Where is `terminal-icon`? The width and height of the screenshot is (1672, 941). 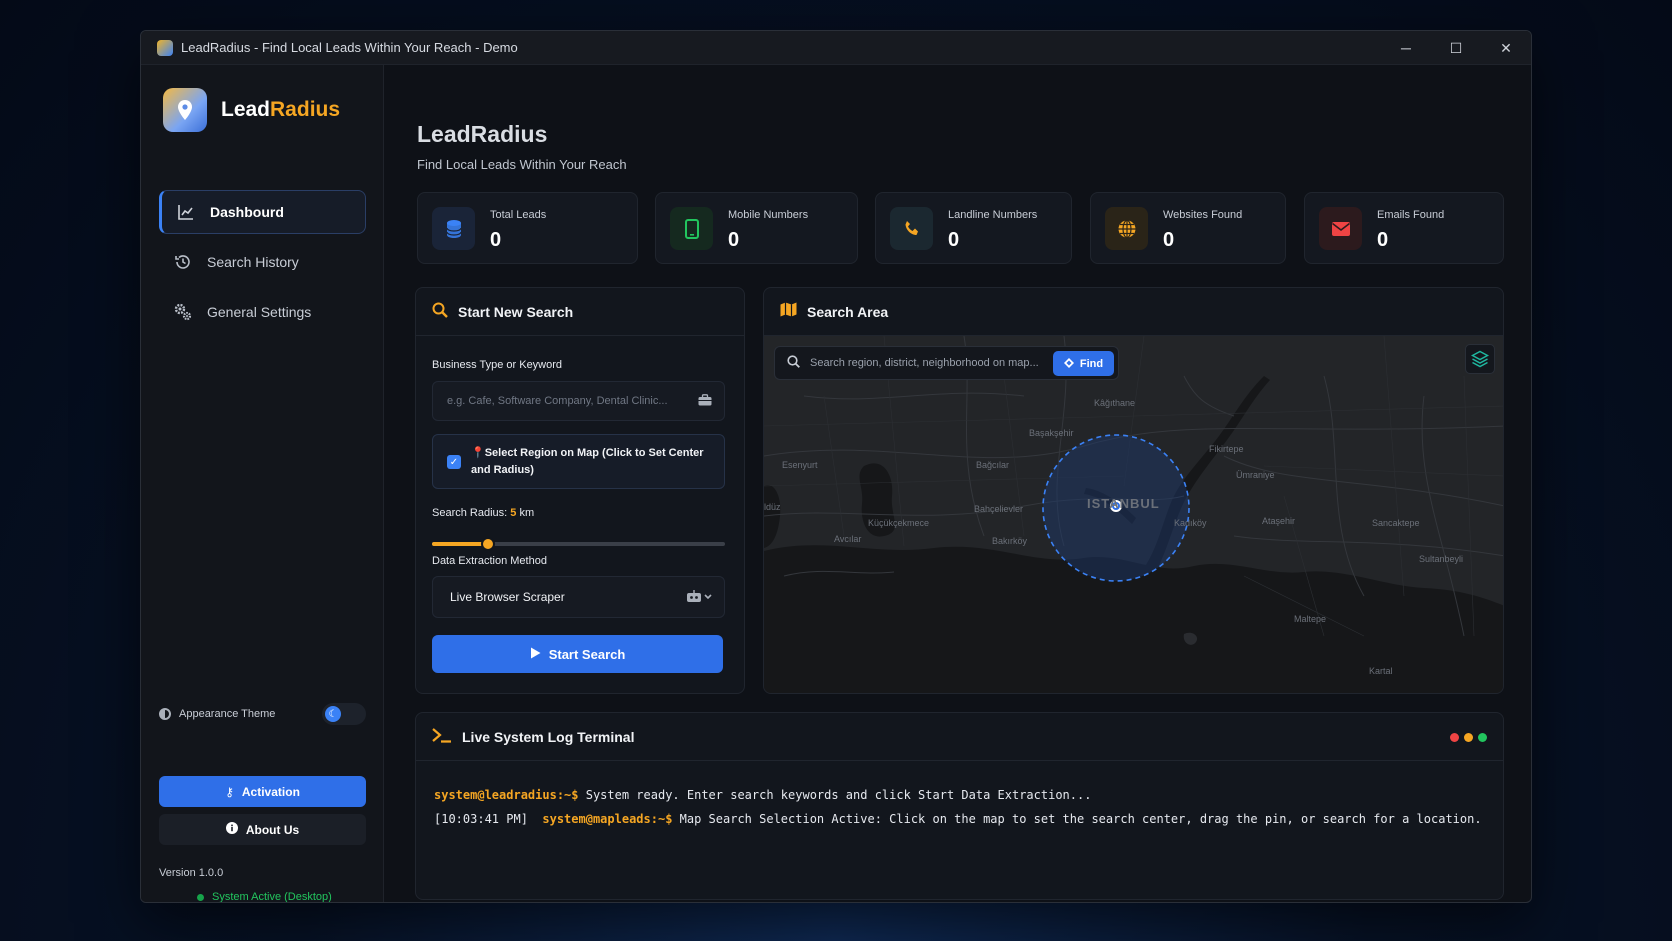 terminal-icon is located at coordinates (442, 737).